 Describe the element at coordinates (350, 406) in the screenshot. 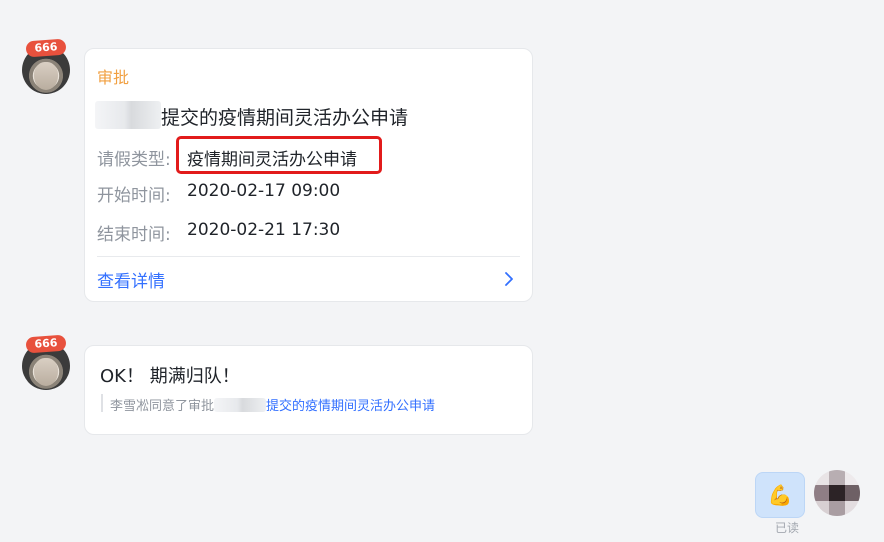

I see `quote-approval-link: 提交的疫情期间灵活办公申请` at that location.